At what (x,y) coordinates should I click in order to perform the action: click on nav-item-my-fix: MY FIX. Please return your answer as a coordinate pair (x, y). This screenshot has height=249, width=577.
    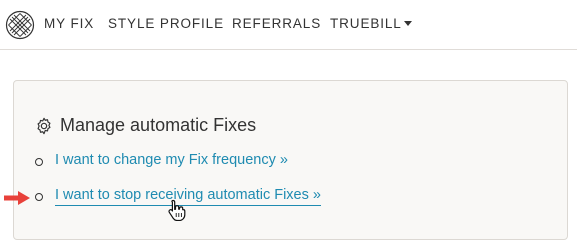
    Looking at the image, I should click on (69, 23).